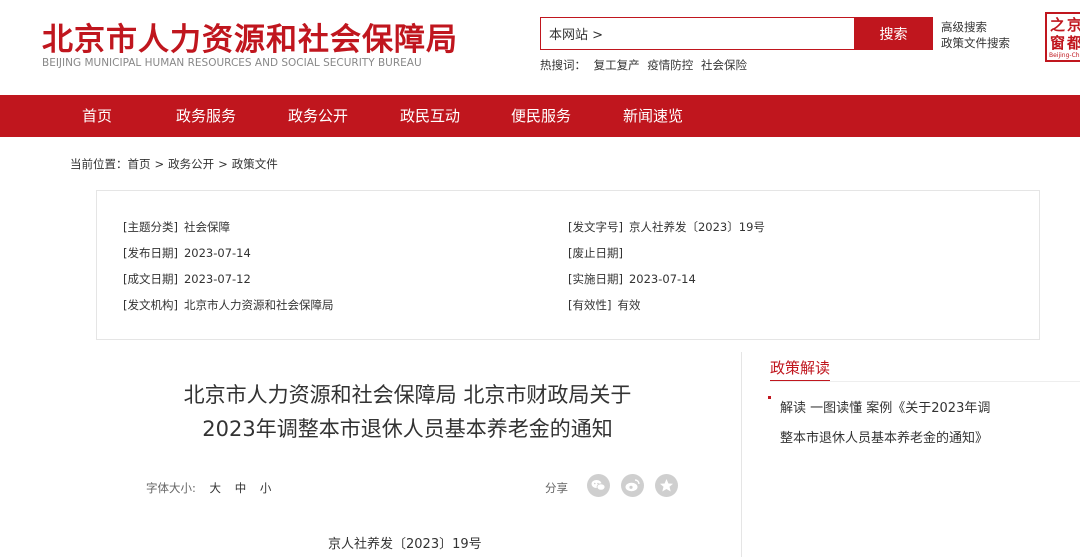 The width and height of the screenshot is (1080, 557). Describe the element at coordinates (556, 488) in the screenshot. I see `share-label: 分享` at that location.